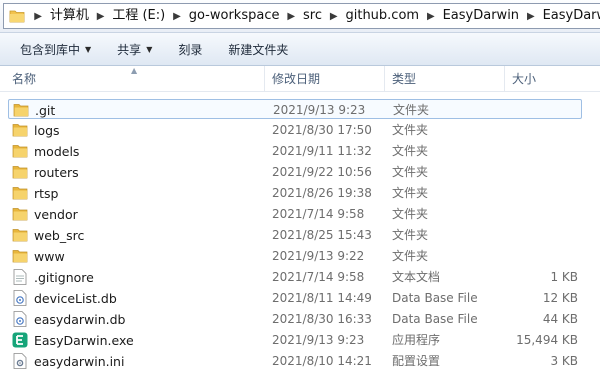 This screenshot has width=600, height=378. What do you see at coordinates (564, 277) in the screenshot?
I see `file-size: 1 KB` at bounding box center [564, 277].